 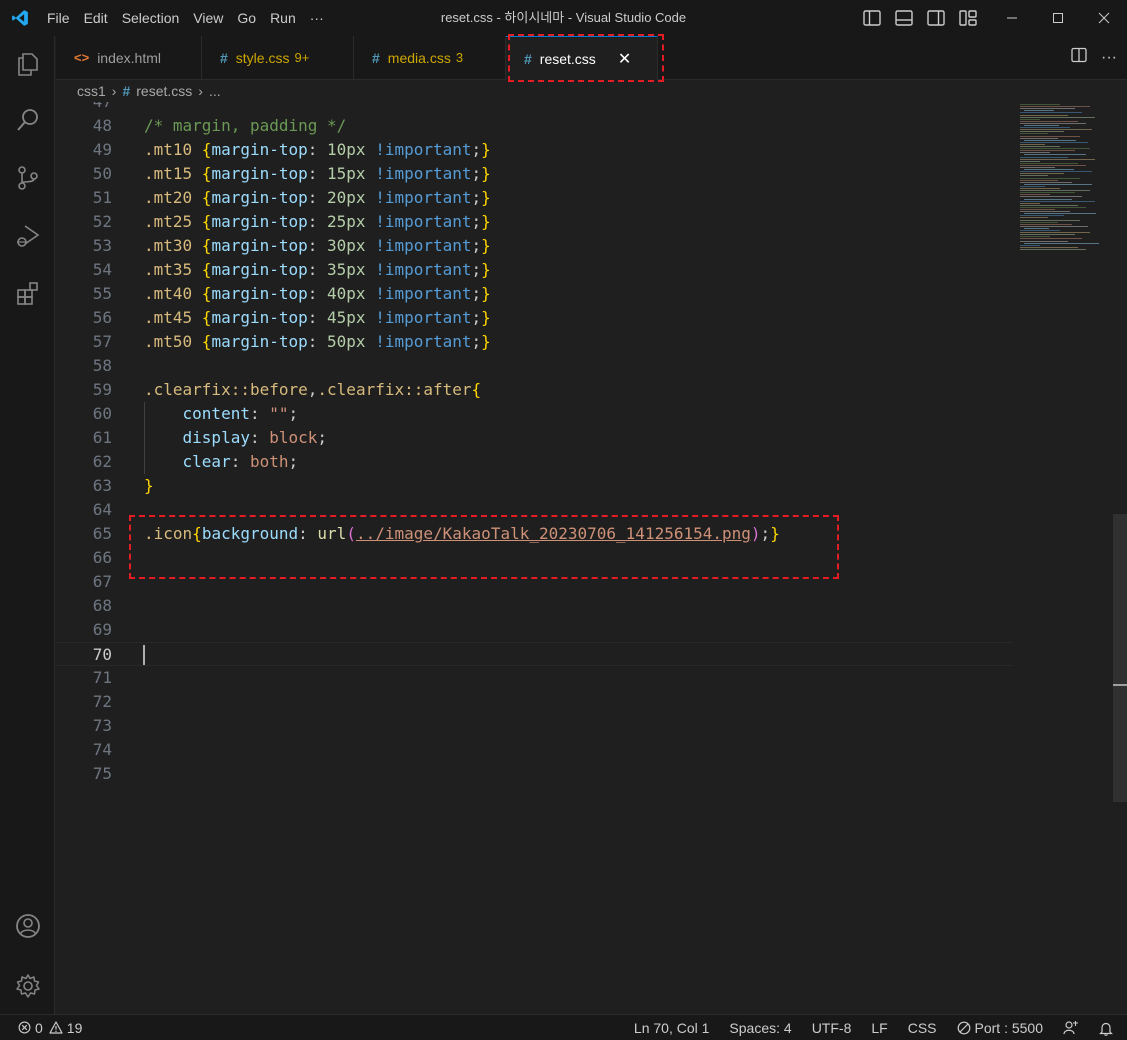 I want to click on indentation: Spaces: 4, so click(x=760, y=1028).